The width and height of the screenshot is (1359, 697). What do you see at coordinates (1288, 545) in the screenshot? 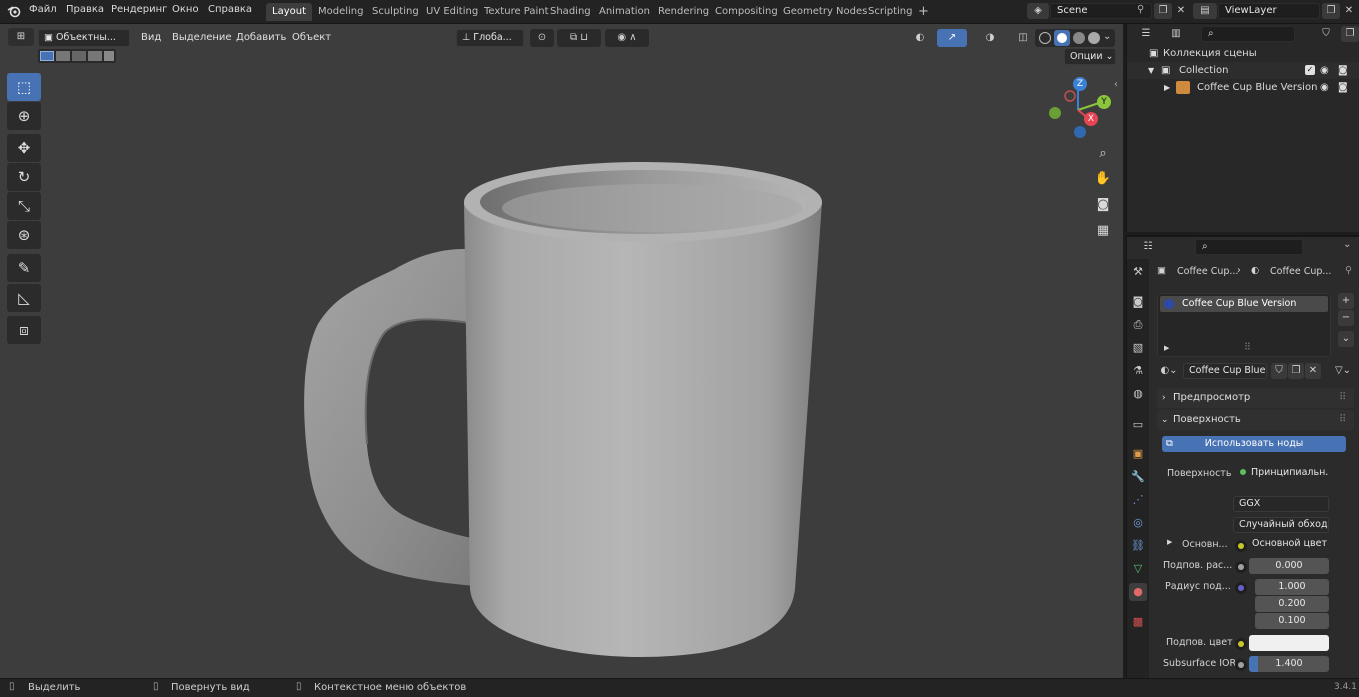
I see `base-color-field: Основной цвет` at bounding box center [1288, 545].